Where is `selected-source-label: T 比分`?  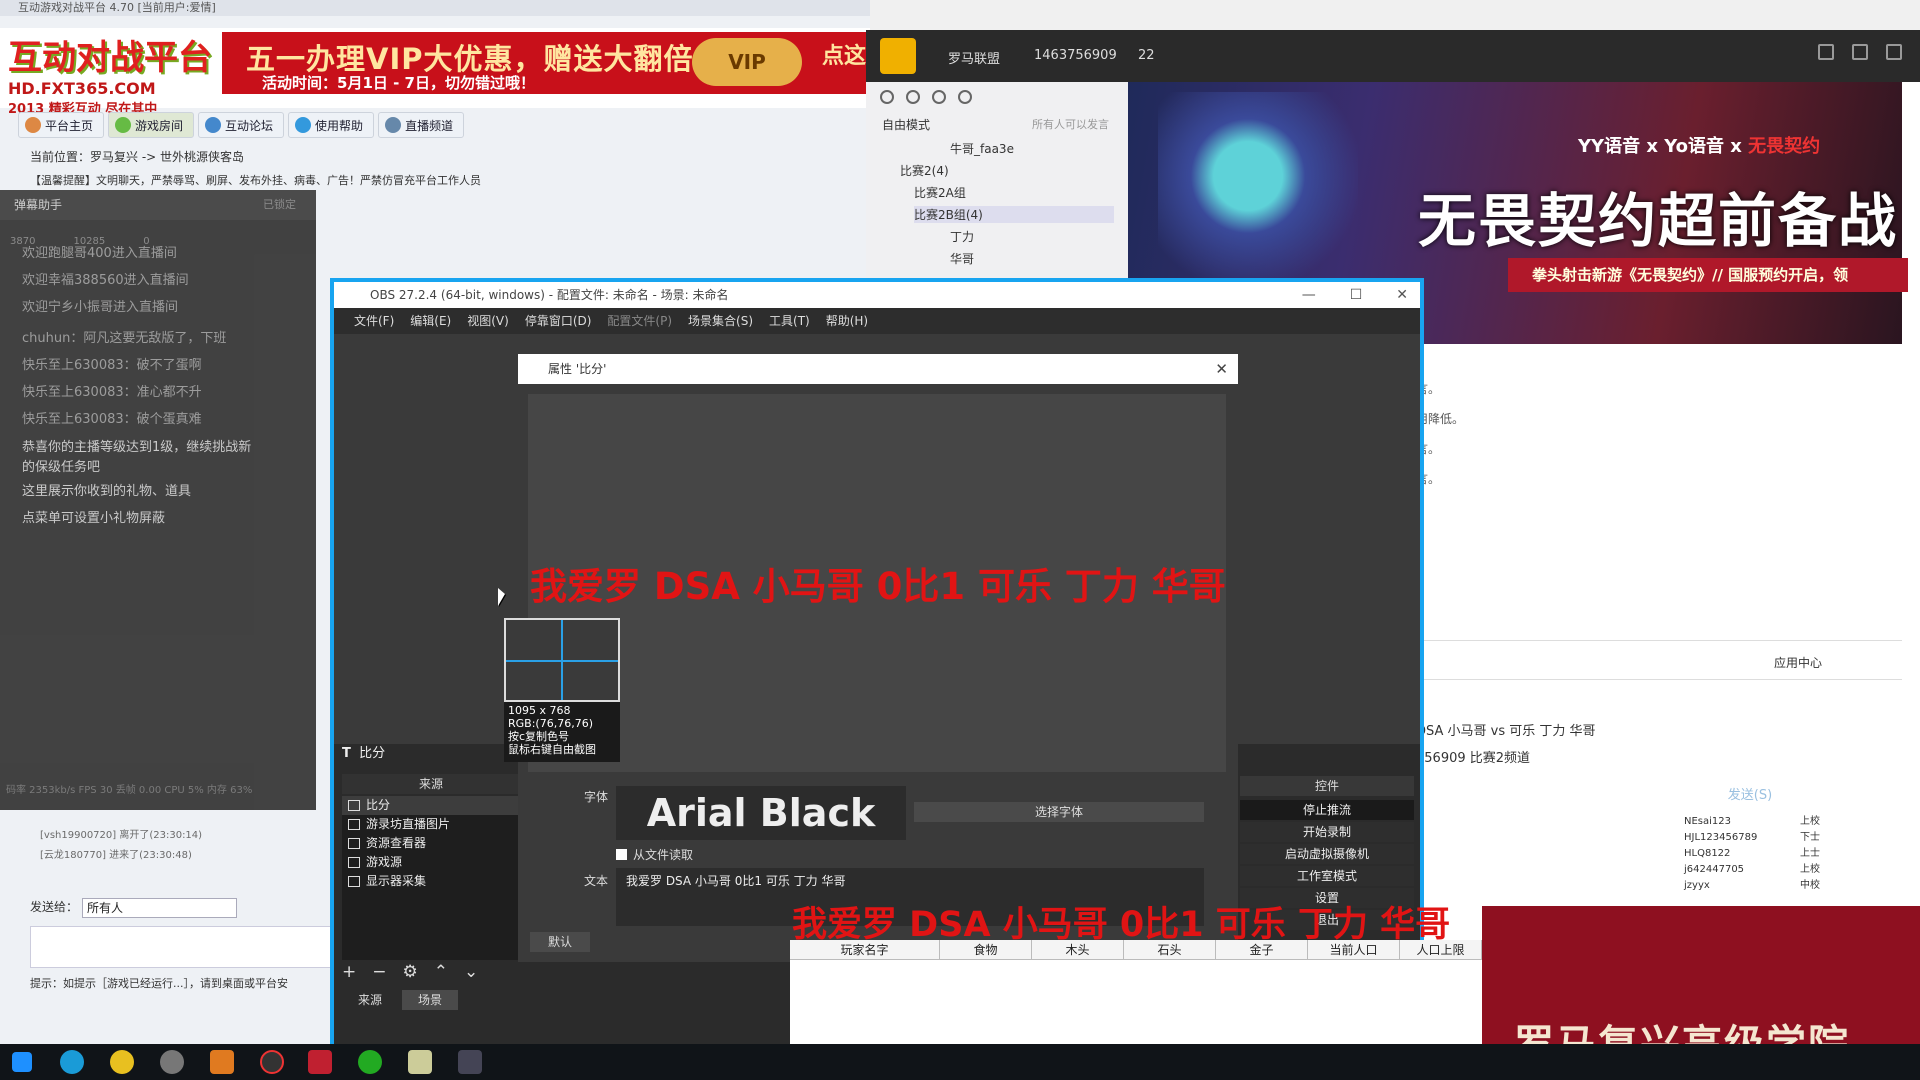 selected-source-label: T 比分 is located at coordinates (364, 753).